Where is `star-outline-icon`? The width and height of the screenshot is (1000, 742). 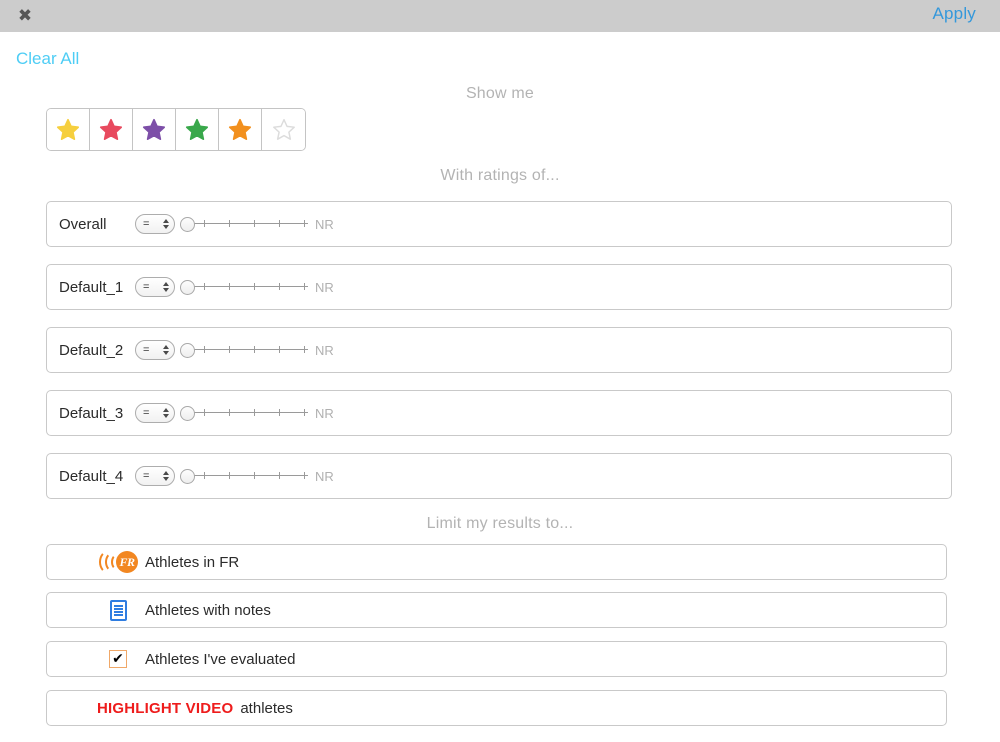 star-outline-icon is located at coordinates (284, 129).